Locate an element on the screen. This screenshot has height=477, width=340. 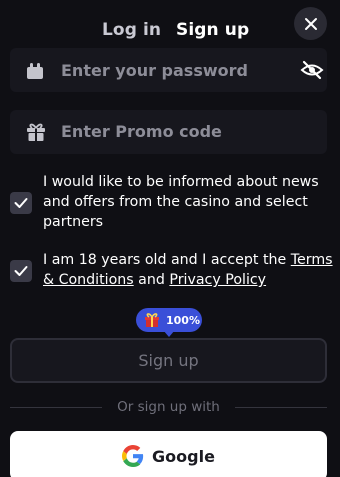
bonus-percent: 100% is located at coordinates (183, 320).